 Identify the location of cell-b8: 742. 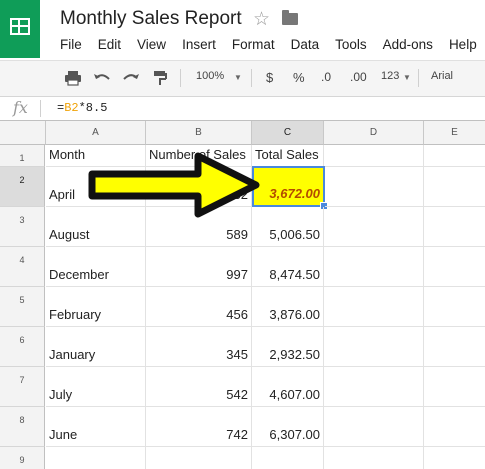
(199, 427).